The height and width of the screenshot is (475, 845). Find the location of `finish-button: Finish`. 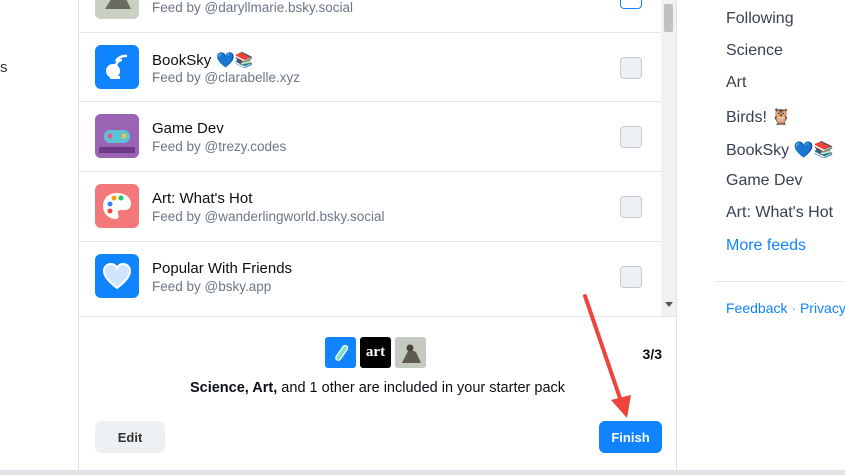

finish-button: Finish is located at coordinates (630, 437).